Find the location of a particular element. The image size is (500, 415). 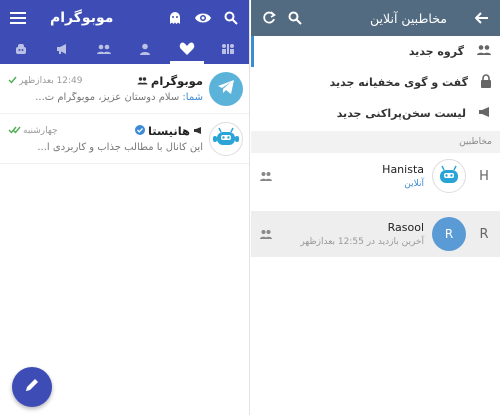

tab-all is located at coordinates (229, 50).